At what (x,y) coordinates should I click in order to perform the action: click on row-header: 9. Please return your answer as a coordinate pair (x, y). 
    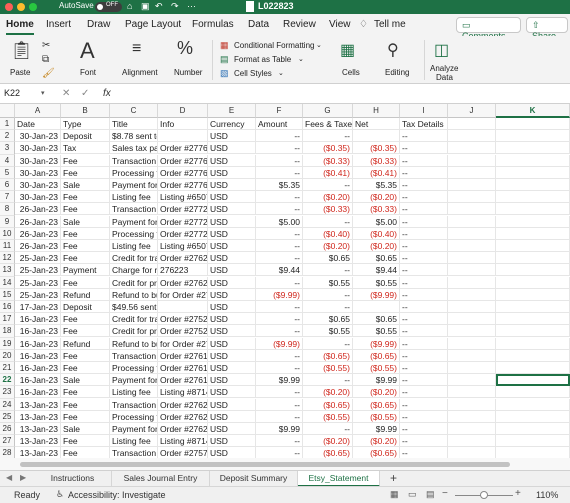
    Looking at the image, I should click on (7, 221).